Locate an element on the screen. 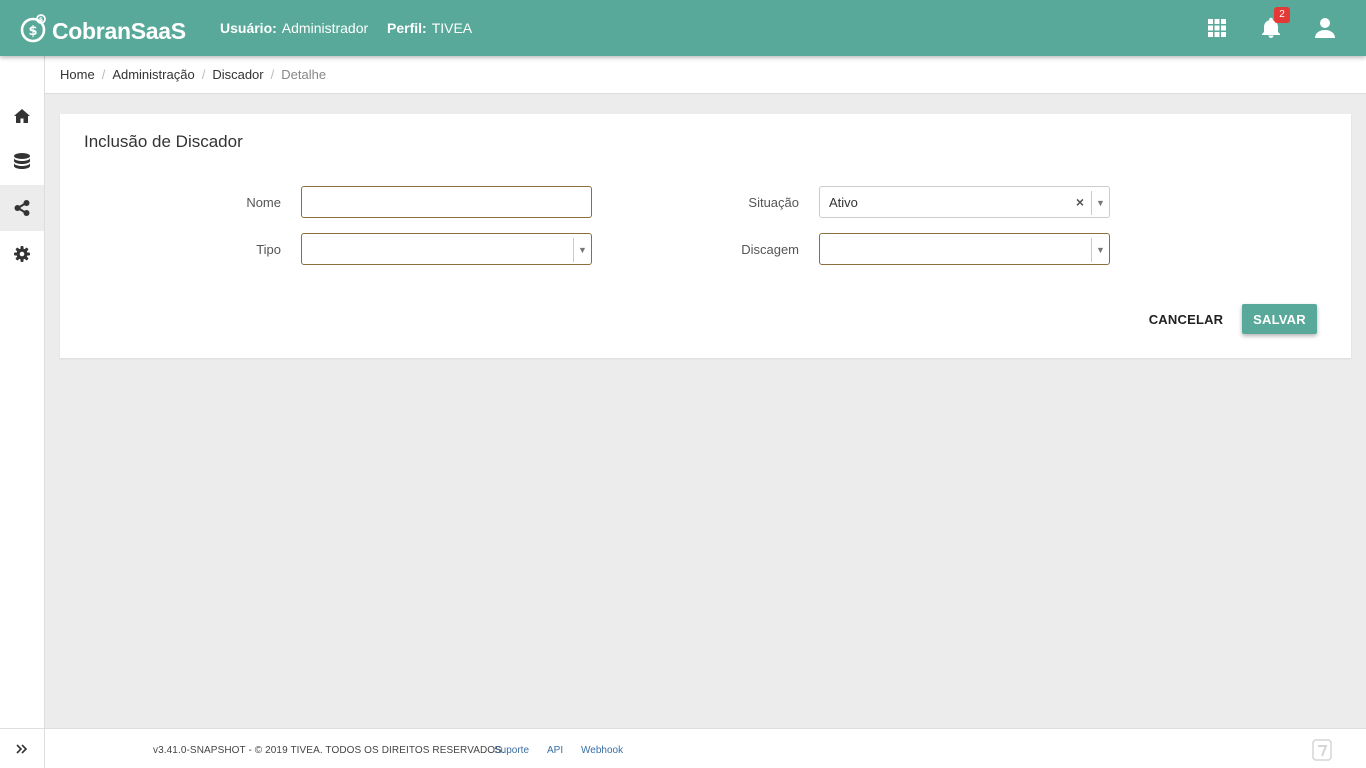 Image resolution: width=1366 pixels, height=768 pixels. api-link: API is located at coordinates (555, 750).